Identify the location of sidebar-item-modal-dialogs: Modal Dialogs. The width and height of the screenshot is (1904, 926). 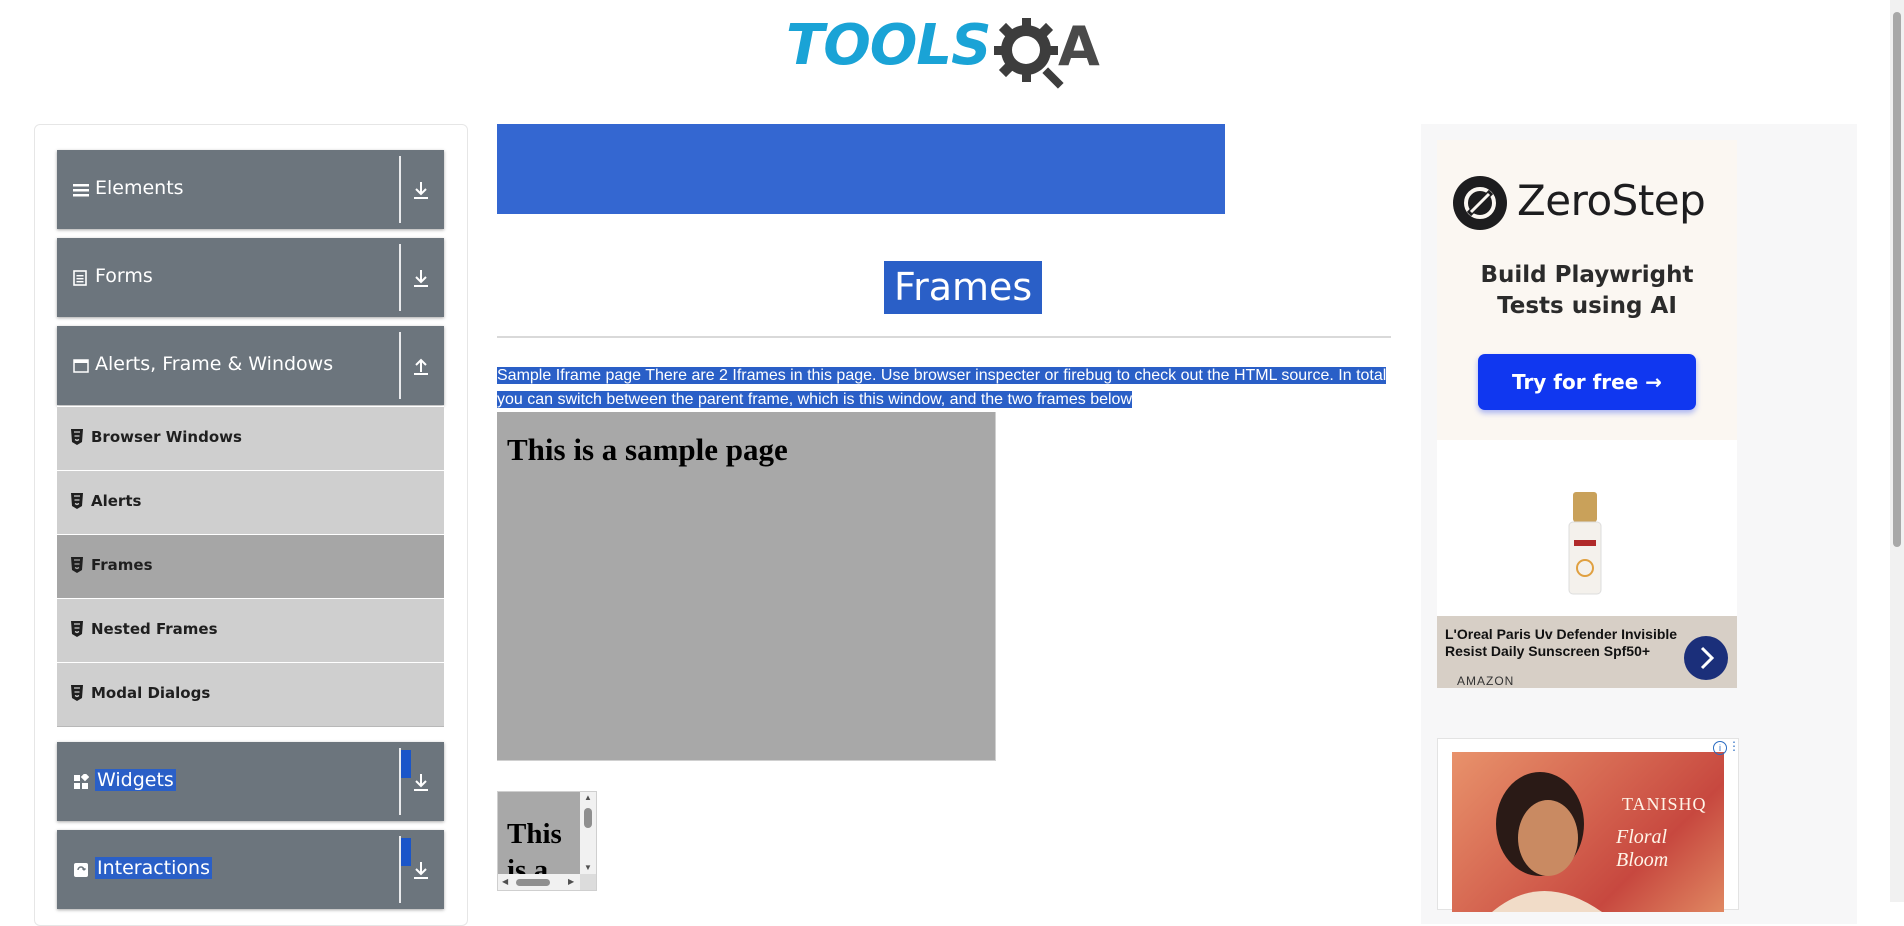
(250, 694).